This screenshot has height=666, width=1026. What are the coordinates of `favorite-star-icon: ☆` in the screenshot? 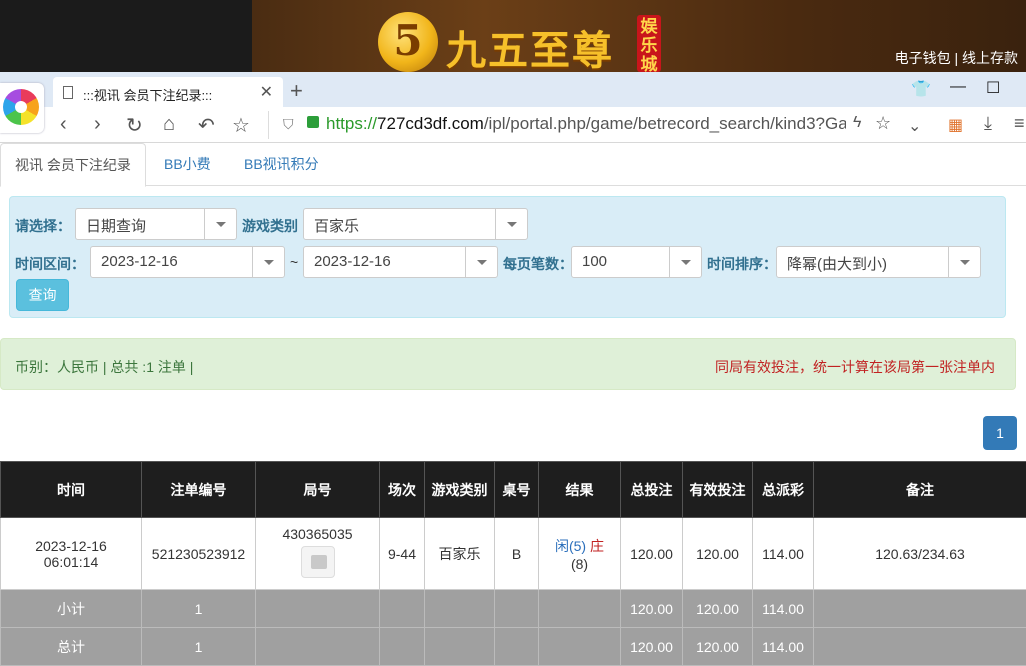 It's located at (241, 125).